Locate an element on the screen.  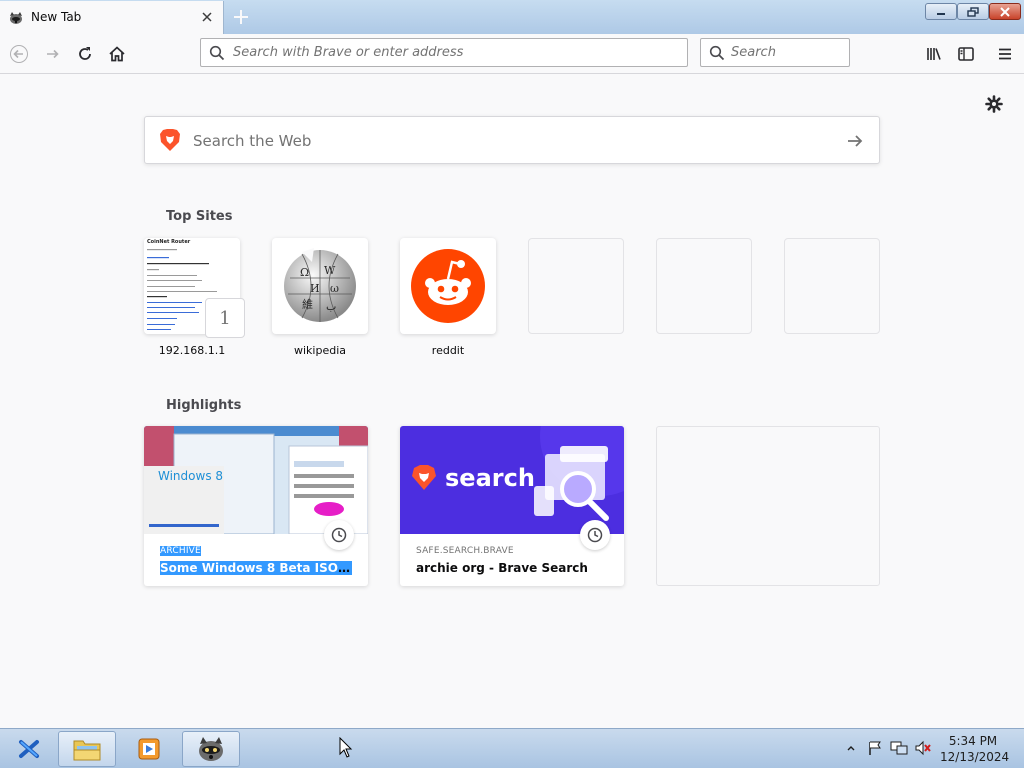
taskbar: 5:34 PM 12/13/2024 is located at coordinates (512, 748).